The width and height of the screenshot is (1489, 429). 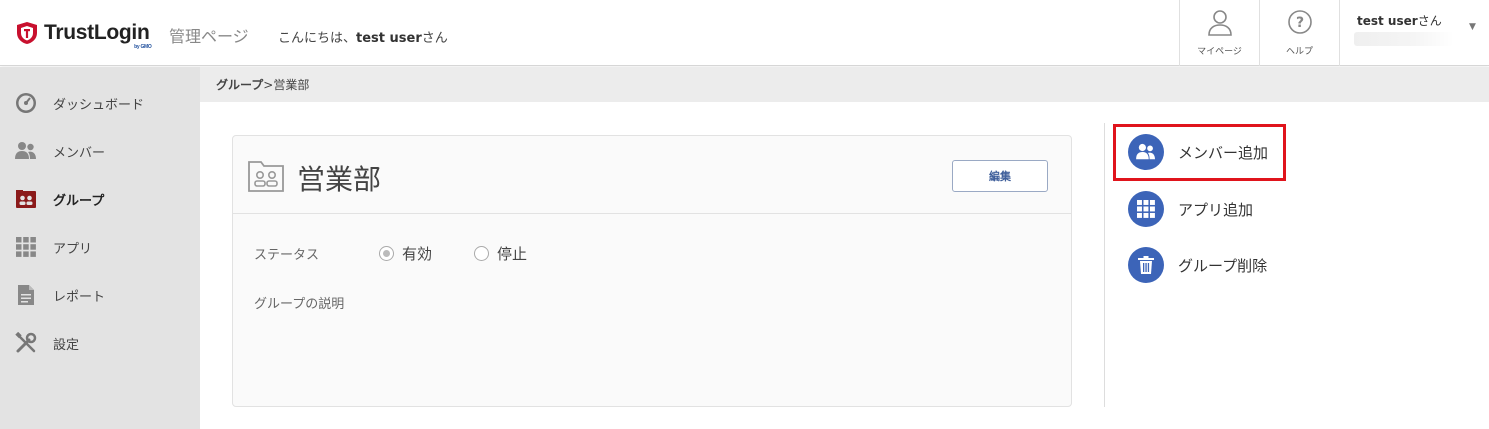 I want to click on members-icon, so click(x=26, y=151).